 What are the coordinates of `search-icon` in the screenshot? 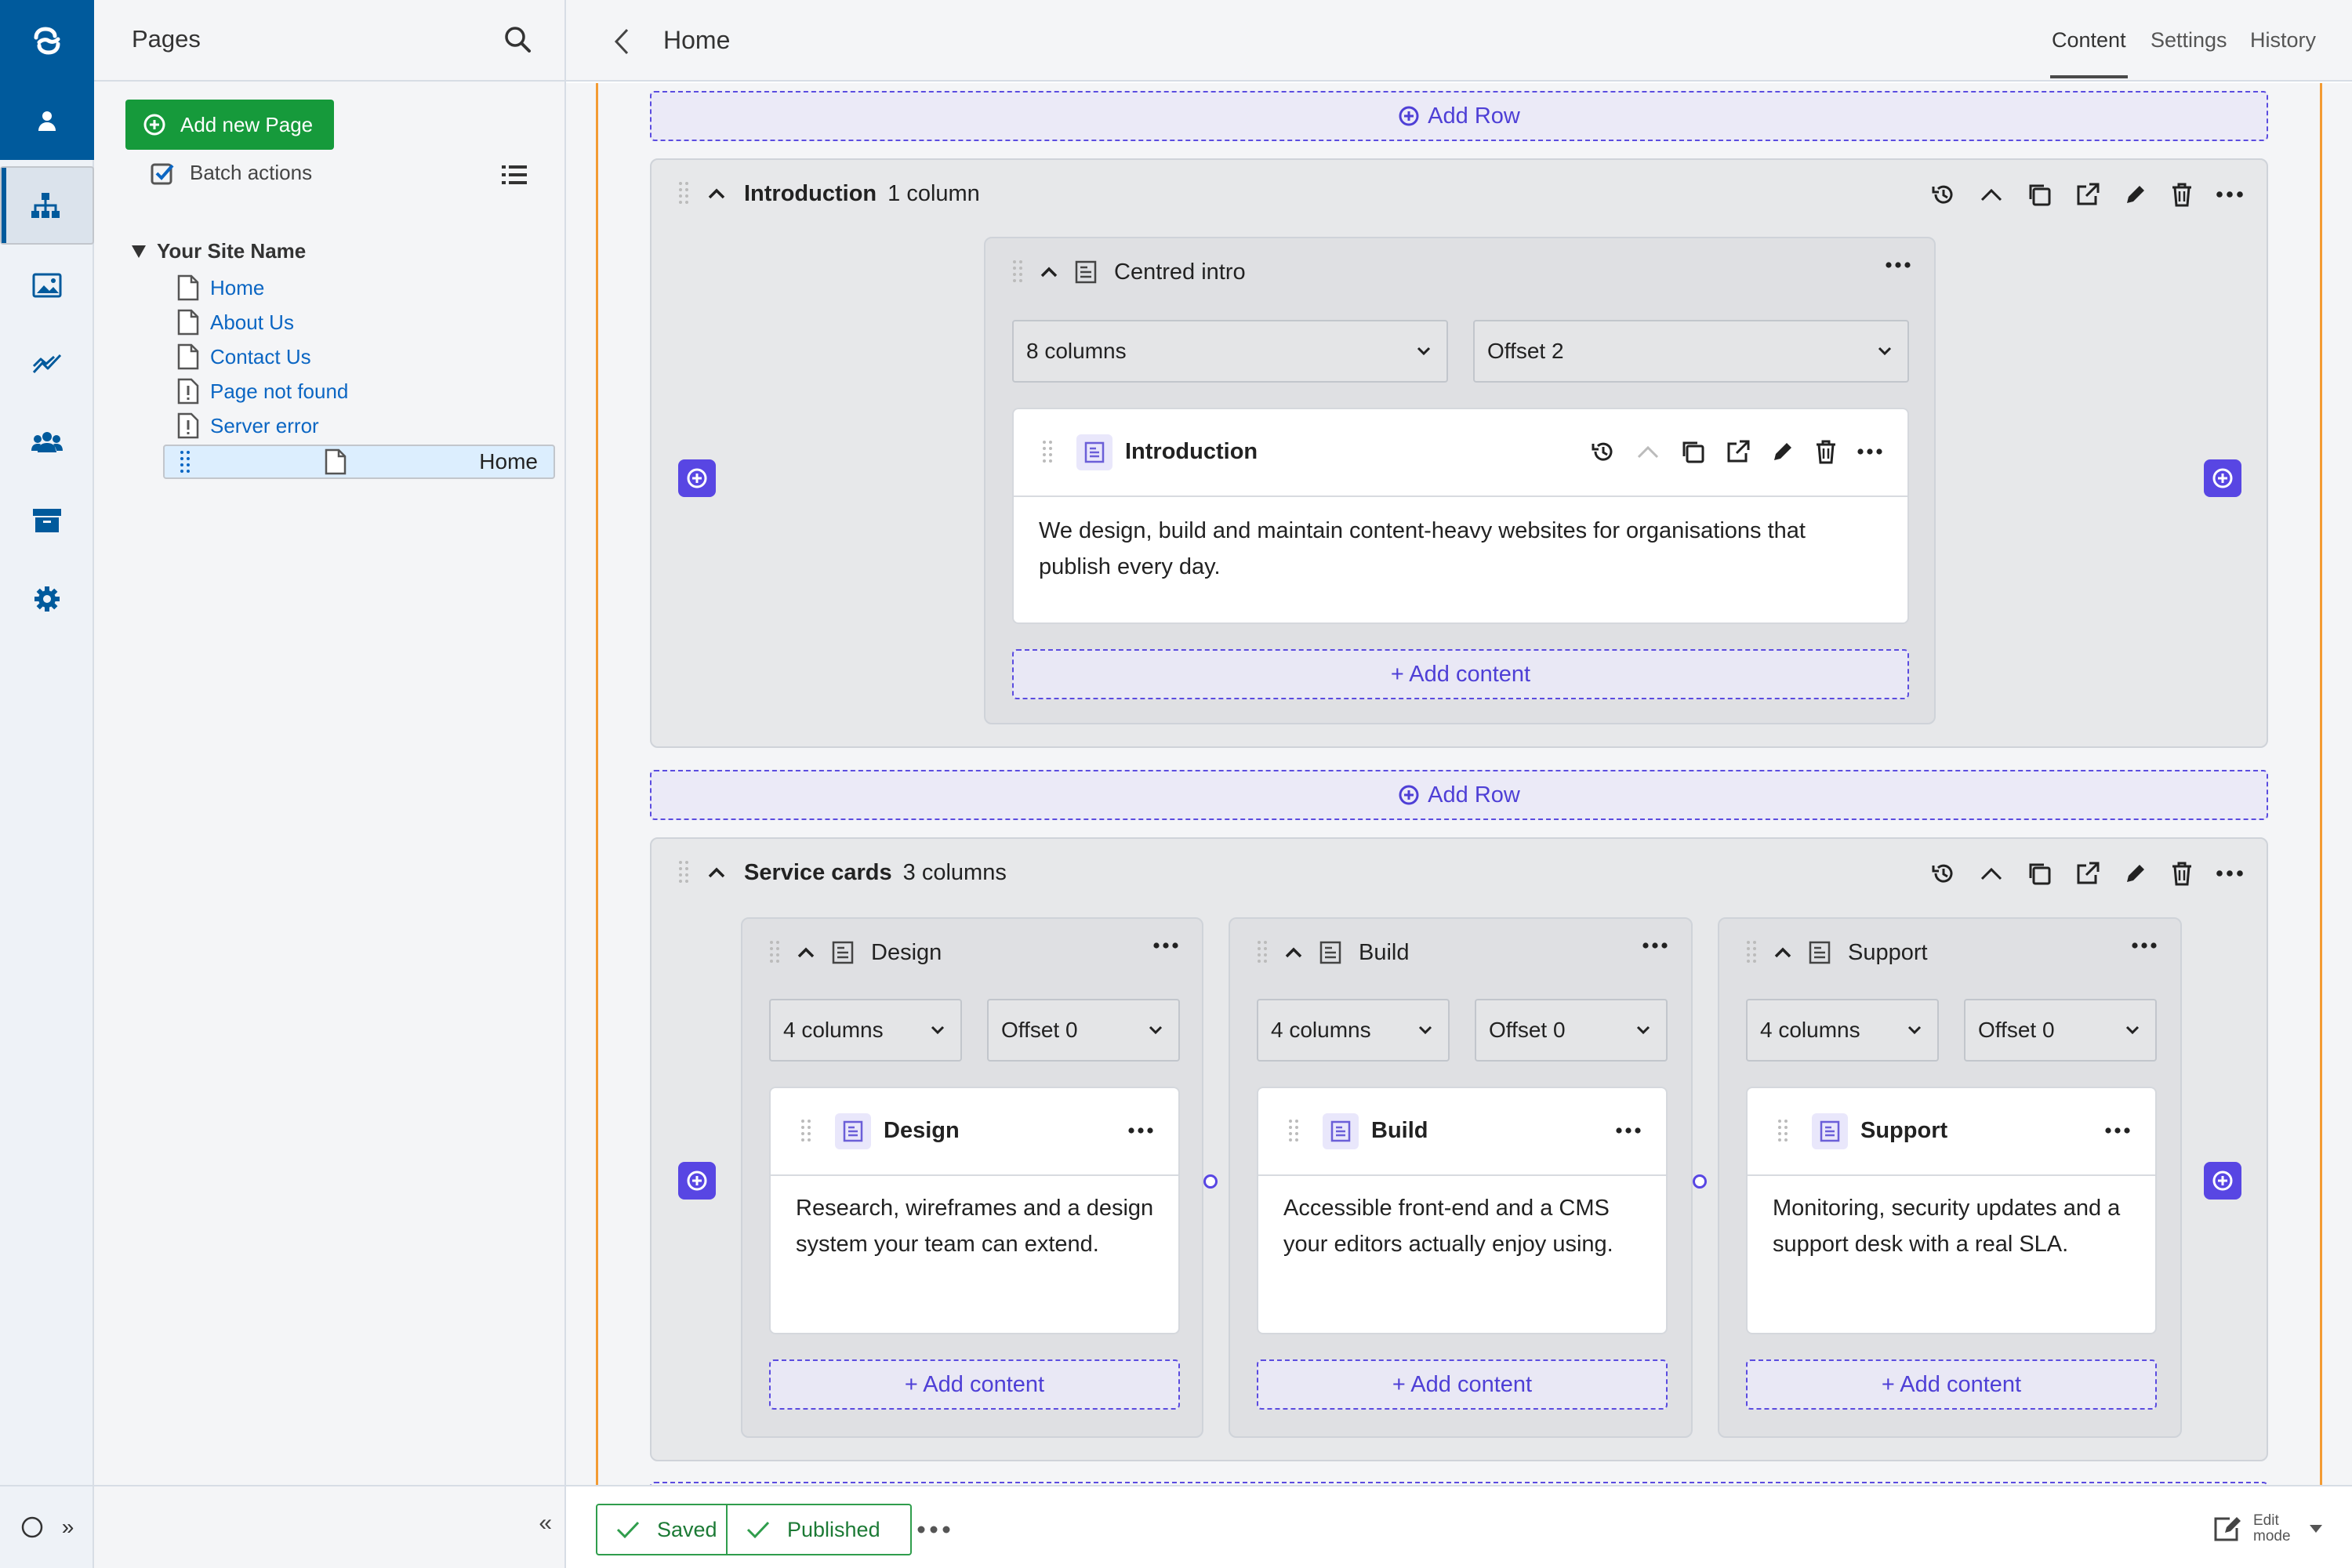 It's located at (517, 39).